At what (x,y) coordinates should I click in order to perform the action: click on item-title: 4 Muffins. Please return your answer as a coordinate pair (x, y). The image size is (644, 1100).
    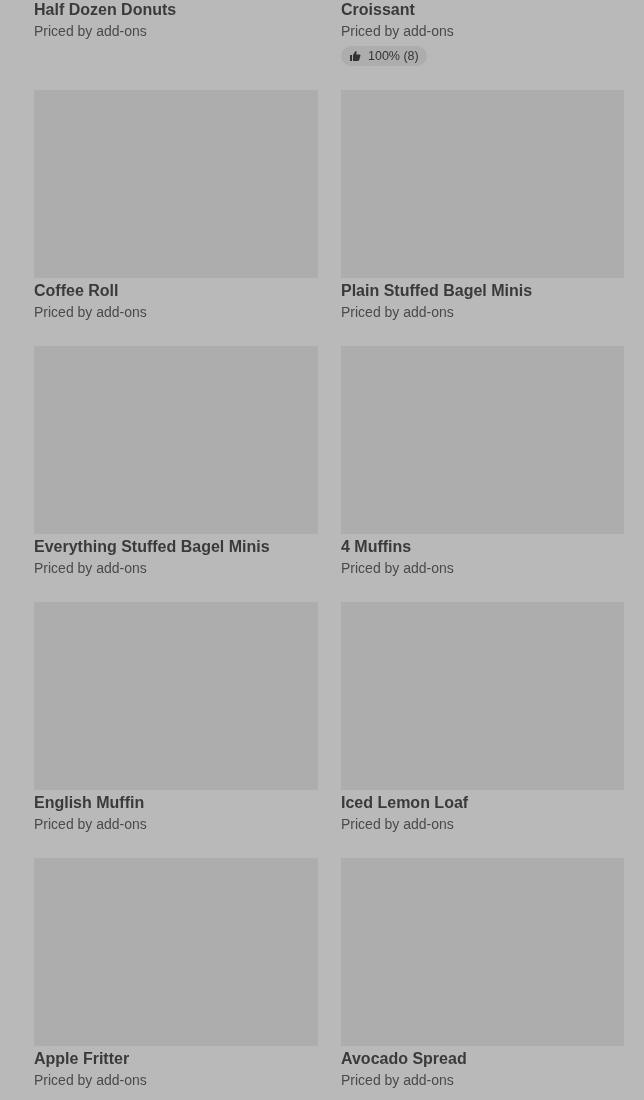
    Looking at the image, I should click on (376, 547).